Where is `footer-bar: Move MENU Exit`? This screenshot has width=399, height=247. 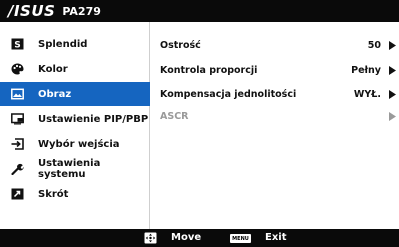
footer-bar: Move MENU Exit is located at coordinates (199, 238).